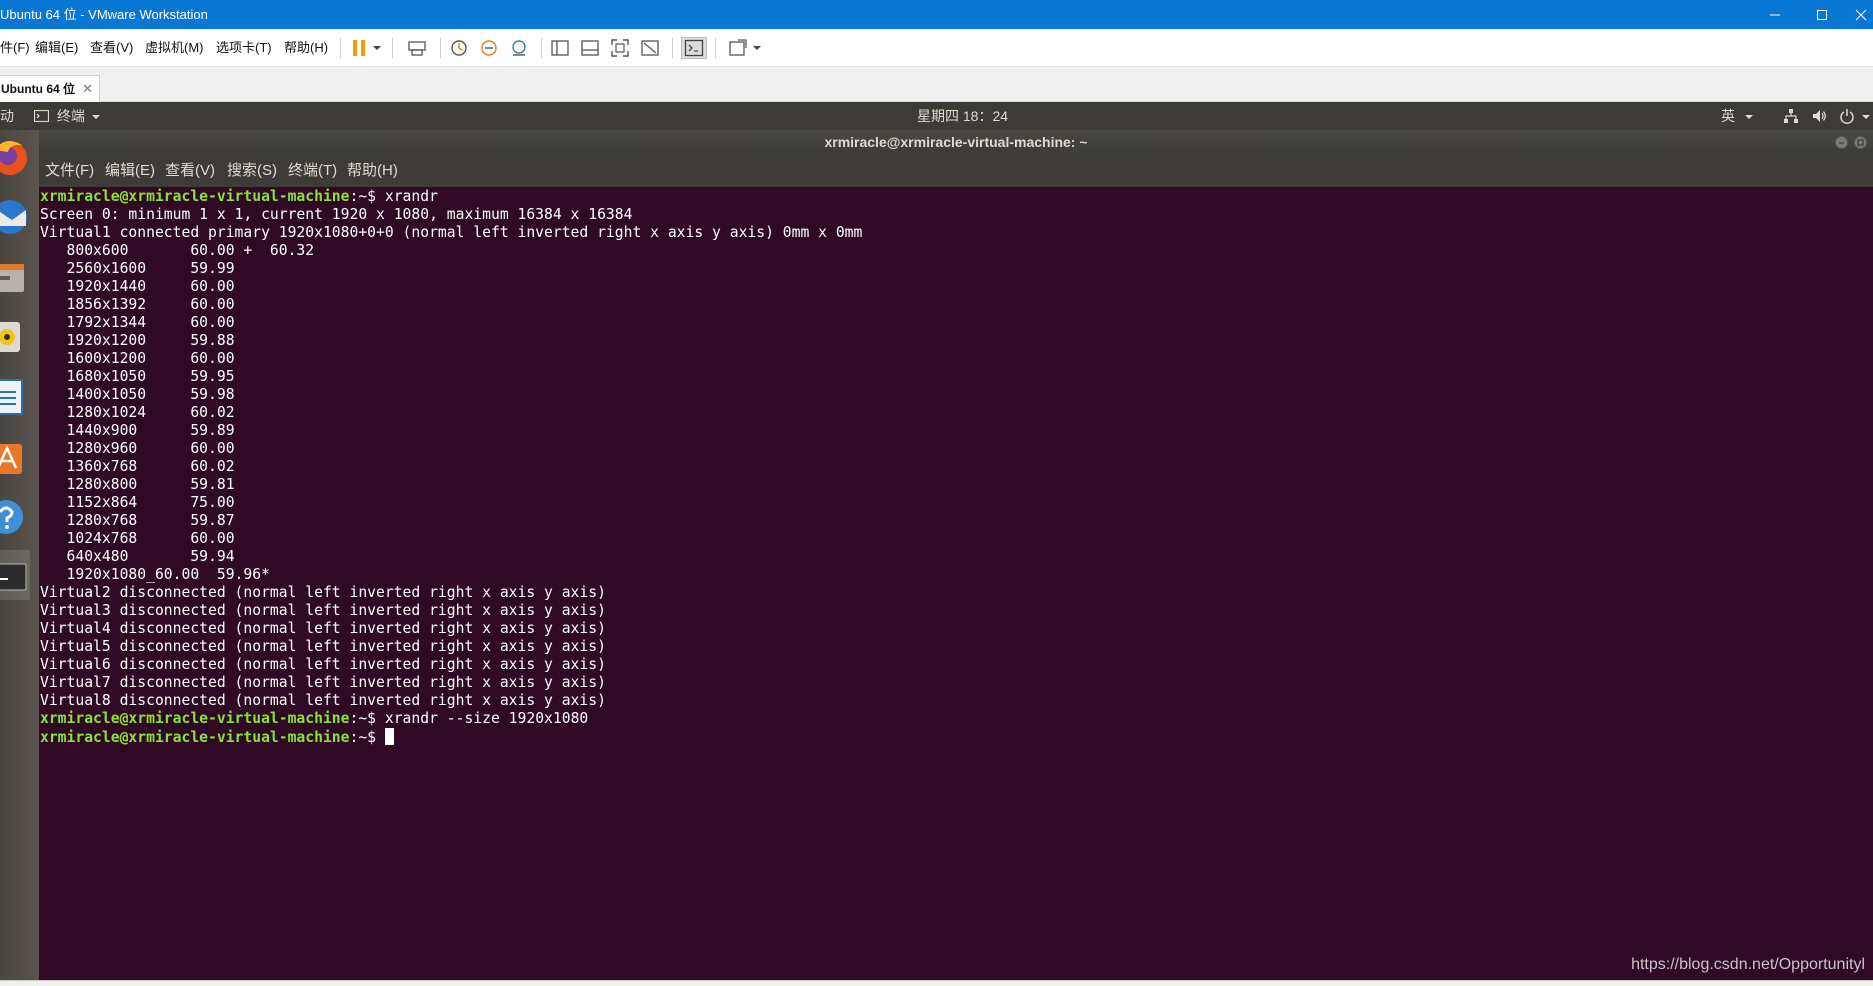 This screenshot has width=1873, height=986. What do you see at coordinates (137, 538) in the screenshot?
I see `output-line: 1024x768 60.00` at bounding box center [137, 538].